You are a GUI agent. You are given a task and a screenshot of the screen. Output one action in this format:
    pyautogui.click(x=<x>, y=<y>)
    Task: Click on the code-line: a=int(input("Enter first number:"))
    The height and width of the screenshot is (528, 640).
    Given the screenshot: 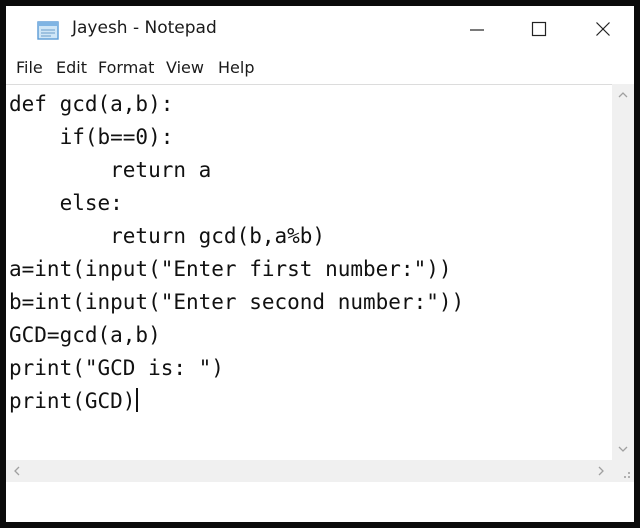 What is the action you would take?
    pyautogui.click(x=230, y=269)
    